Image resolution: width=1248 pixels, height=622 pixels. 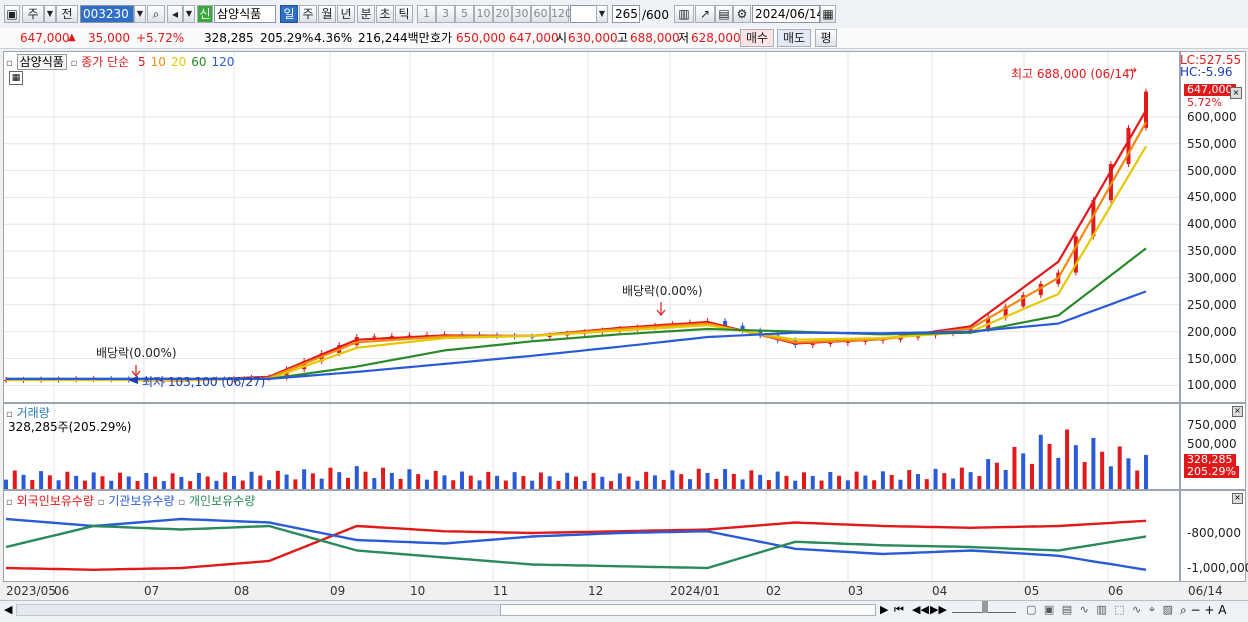 I want to click on x-tick-label: 09, so click(x=338, y=591).